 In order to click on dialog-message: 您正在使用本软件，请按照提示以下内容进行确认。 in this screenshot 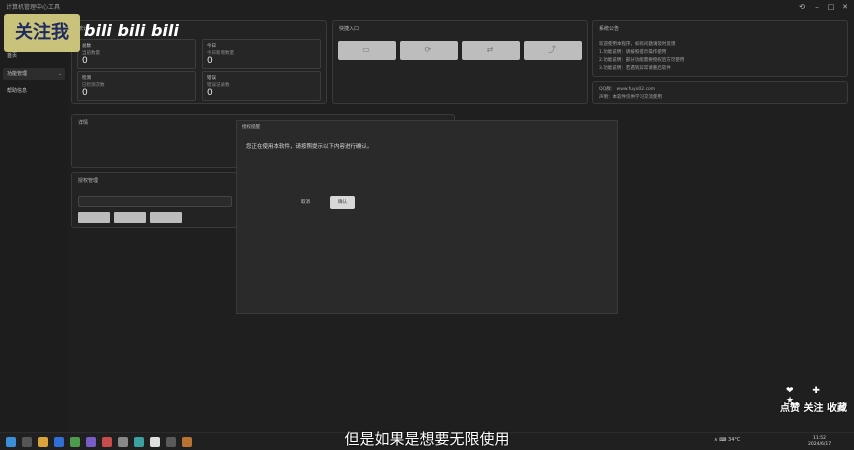, I will do `click(309, 147)`.